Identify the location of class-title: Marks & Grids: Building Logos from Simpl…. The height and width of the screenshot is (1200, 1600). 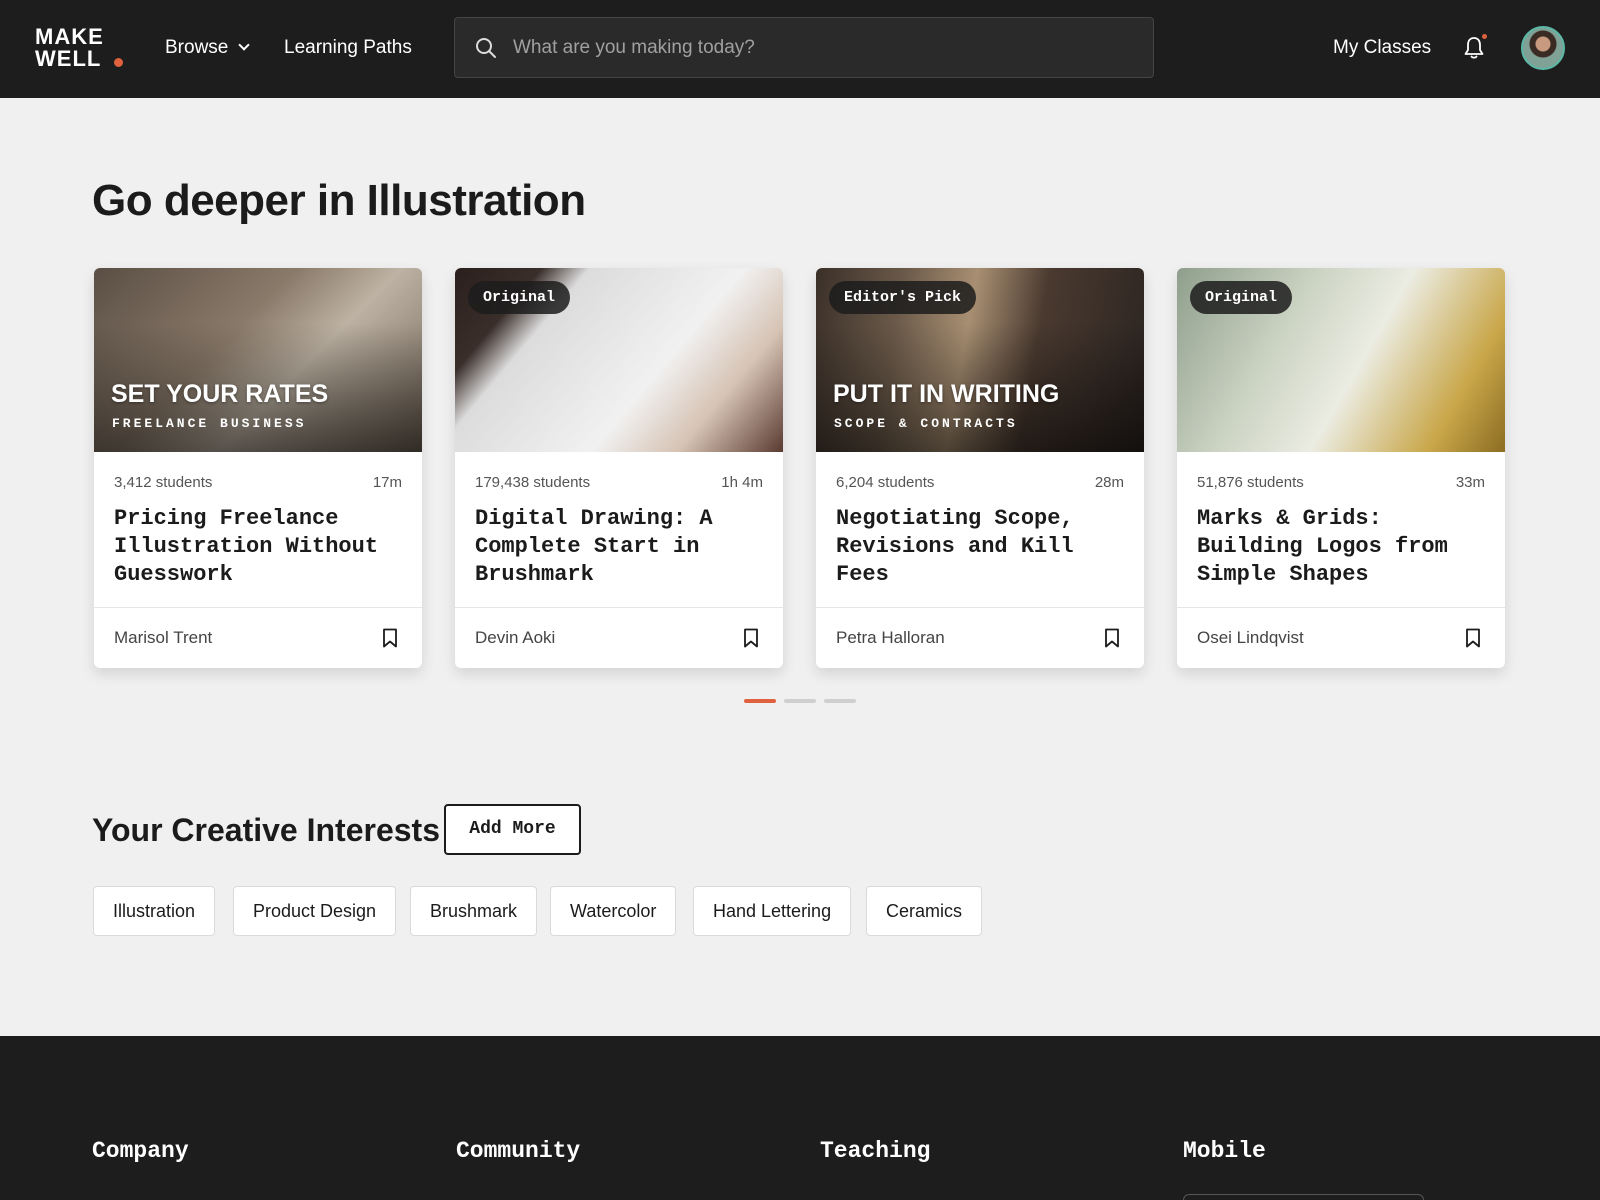
(1345, 547).